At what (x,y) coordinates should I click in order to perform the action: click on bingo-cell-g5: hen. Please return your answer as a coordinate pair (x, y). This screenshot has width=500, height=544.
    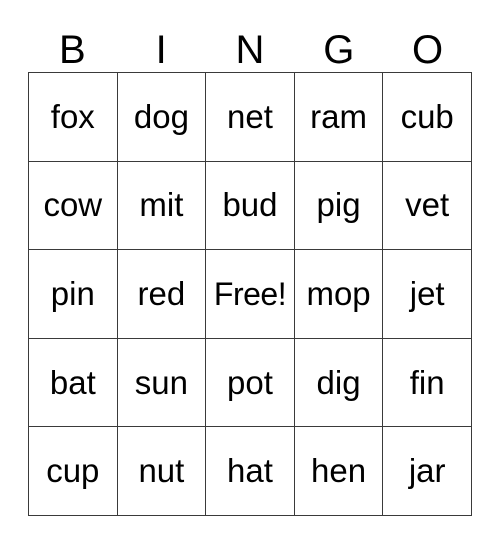
    Looking at the image, I should click on (339, 471).